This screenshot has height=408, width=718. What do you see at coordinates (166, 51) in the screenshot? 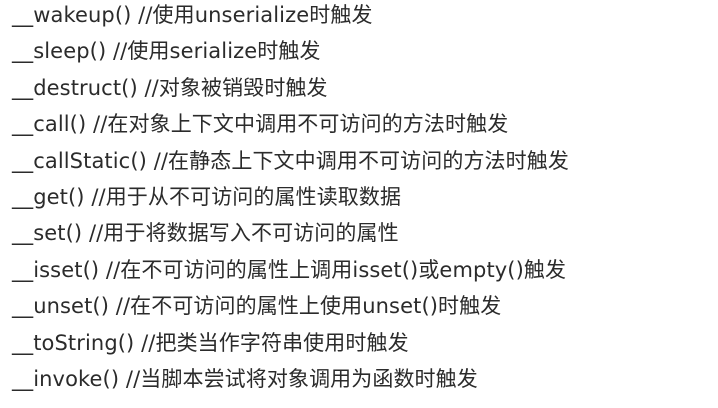
I see `line-sleep: __sleep() //使用serialize时触发` at bounding box center [166, 51].